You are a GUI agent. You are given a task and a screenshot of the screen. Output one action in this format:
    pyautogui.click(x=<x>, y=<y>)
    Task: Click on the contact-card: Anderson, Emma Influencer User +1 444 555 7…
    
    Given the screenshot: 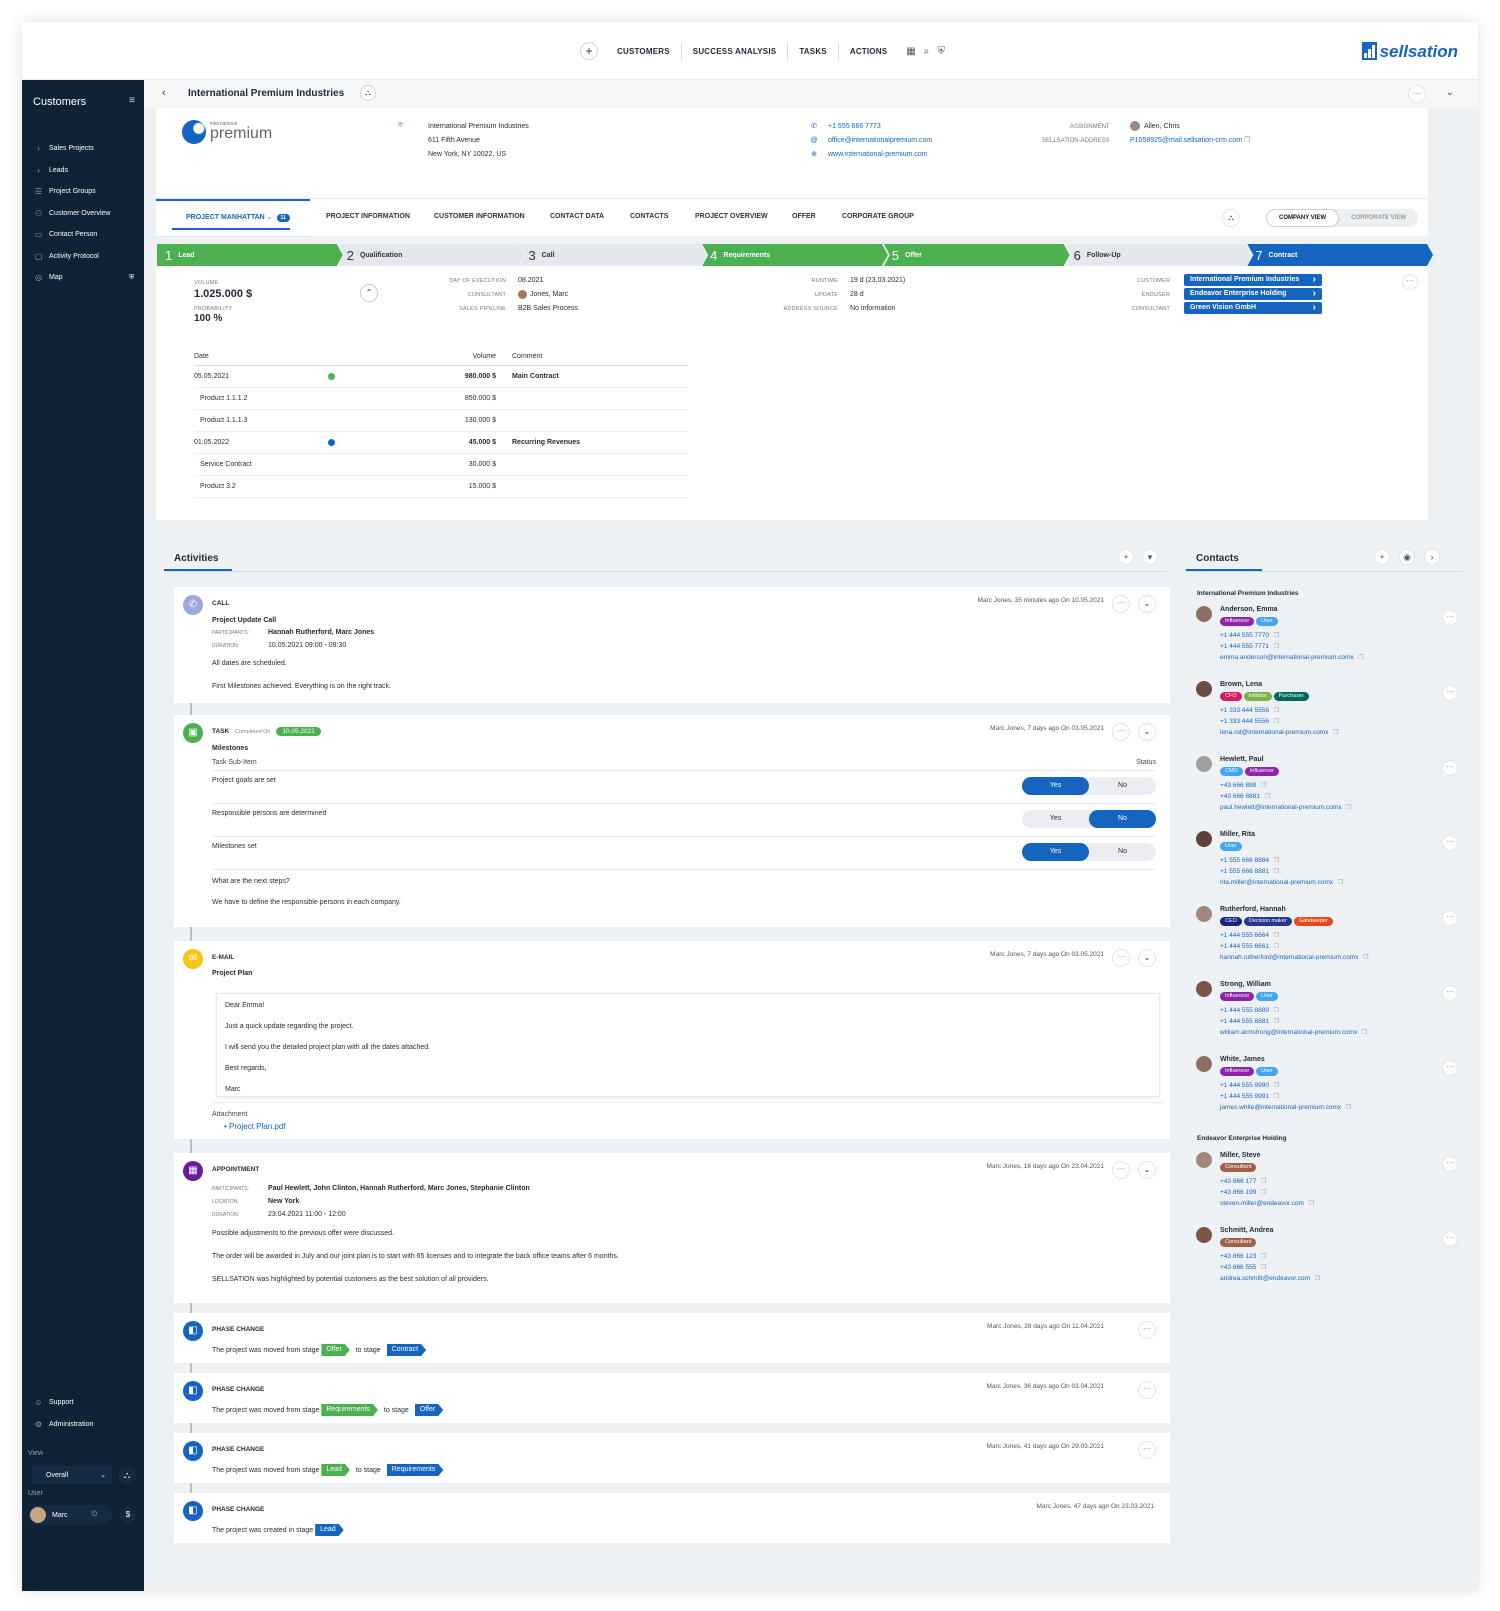 What is the action you would take?
    pyautogui.click(x=1331, y=643)
    